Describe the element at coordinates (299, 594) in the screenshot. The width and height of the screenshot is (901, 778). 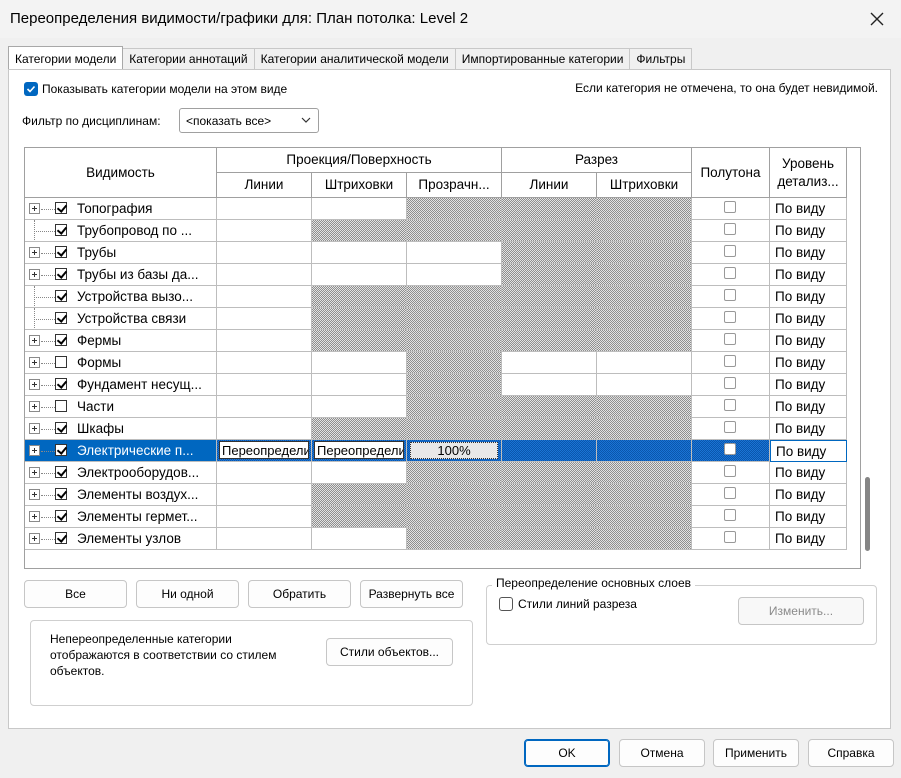
I see `invert-button: Обратить` at that location.